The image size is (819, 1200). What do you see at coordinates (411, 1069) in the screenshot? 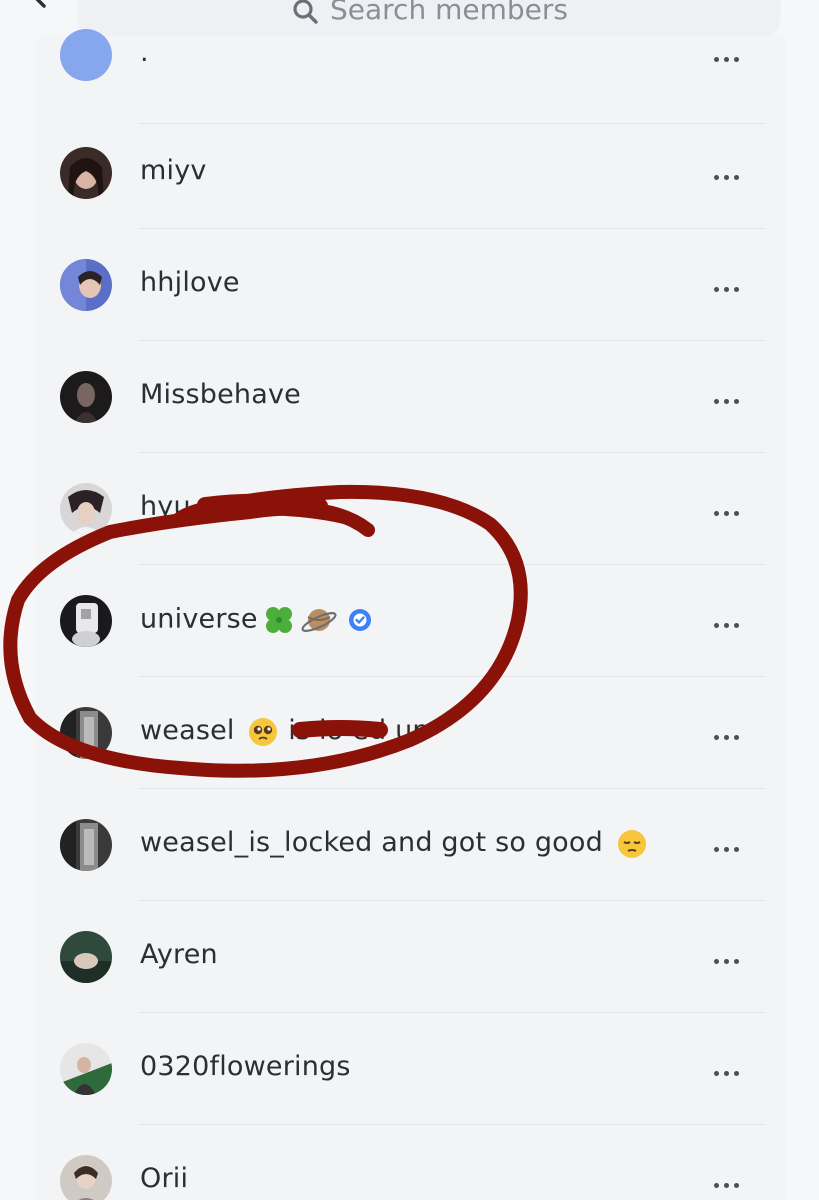
I see `member-row: 0320flowerings` at bounding box center [411, 1069].